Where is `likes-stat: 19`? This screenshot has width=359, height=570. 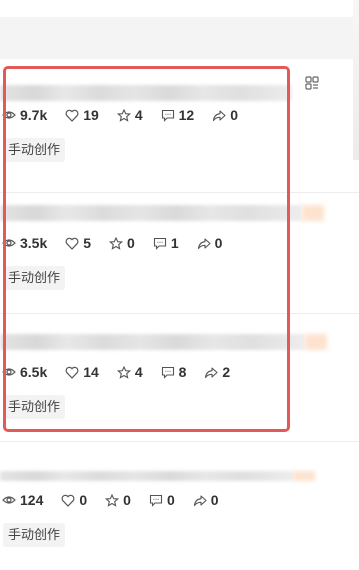
likes-stat: 19 is located at coordinates (82, 115).